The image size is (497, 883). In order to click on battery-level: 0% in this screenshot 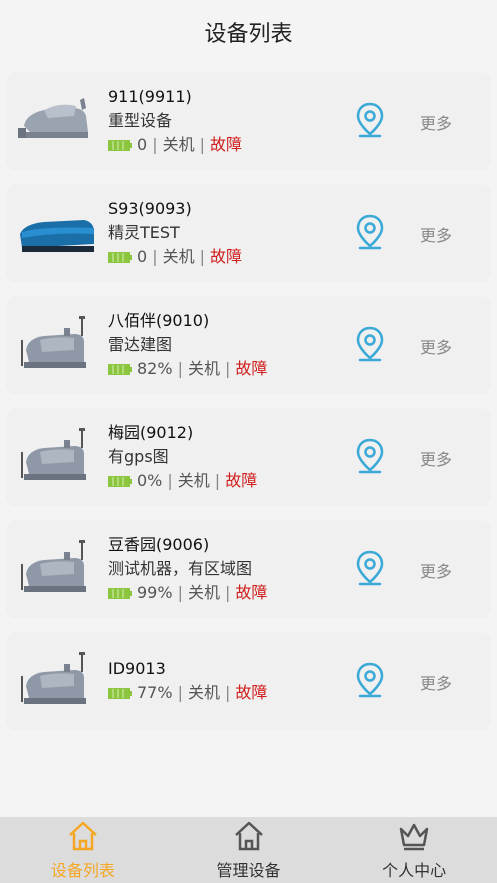, I will do `click(150, 480)`.